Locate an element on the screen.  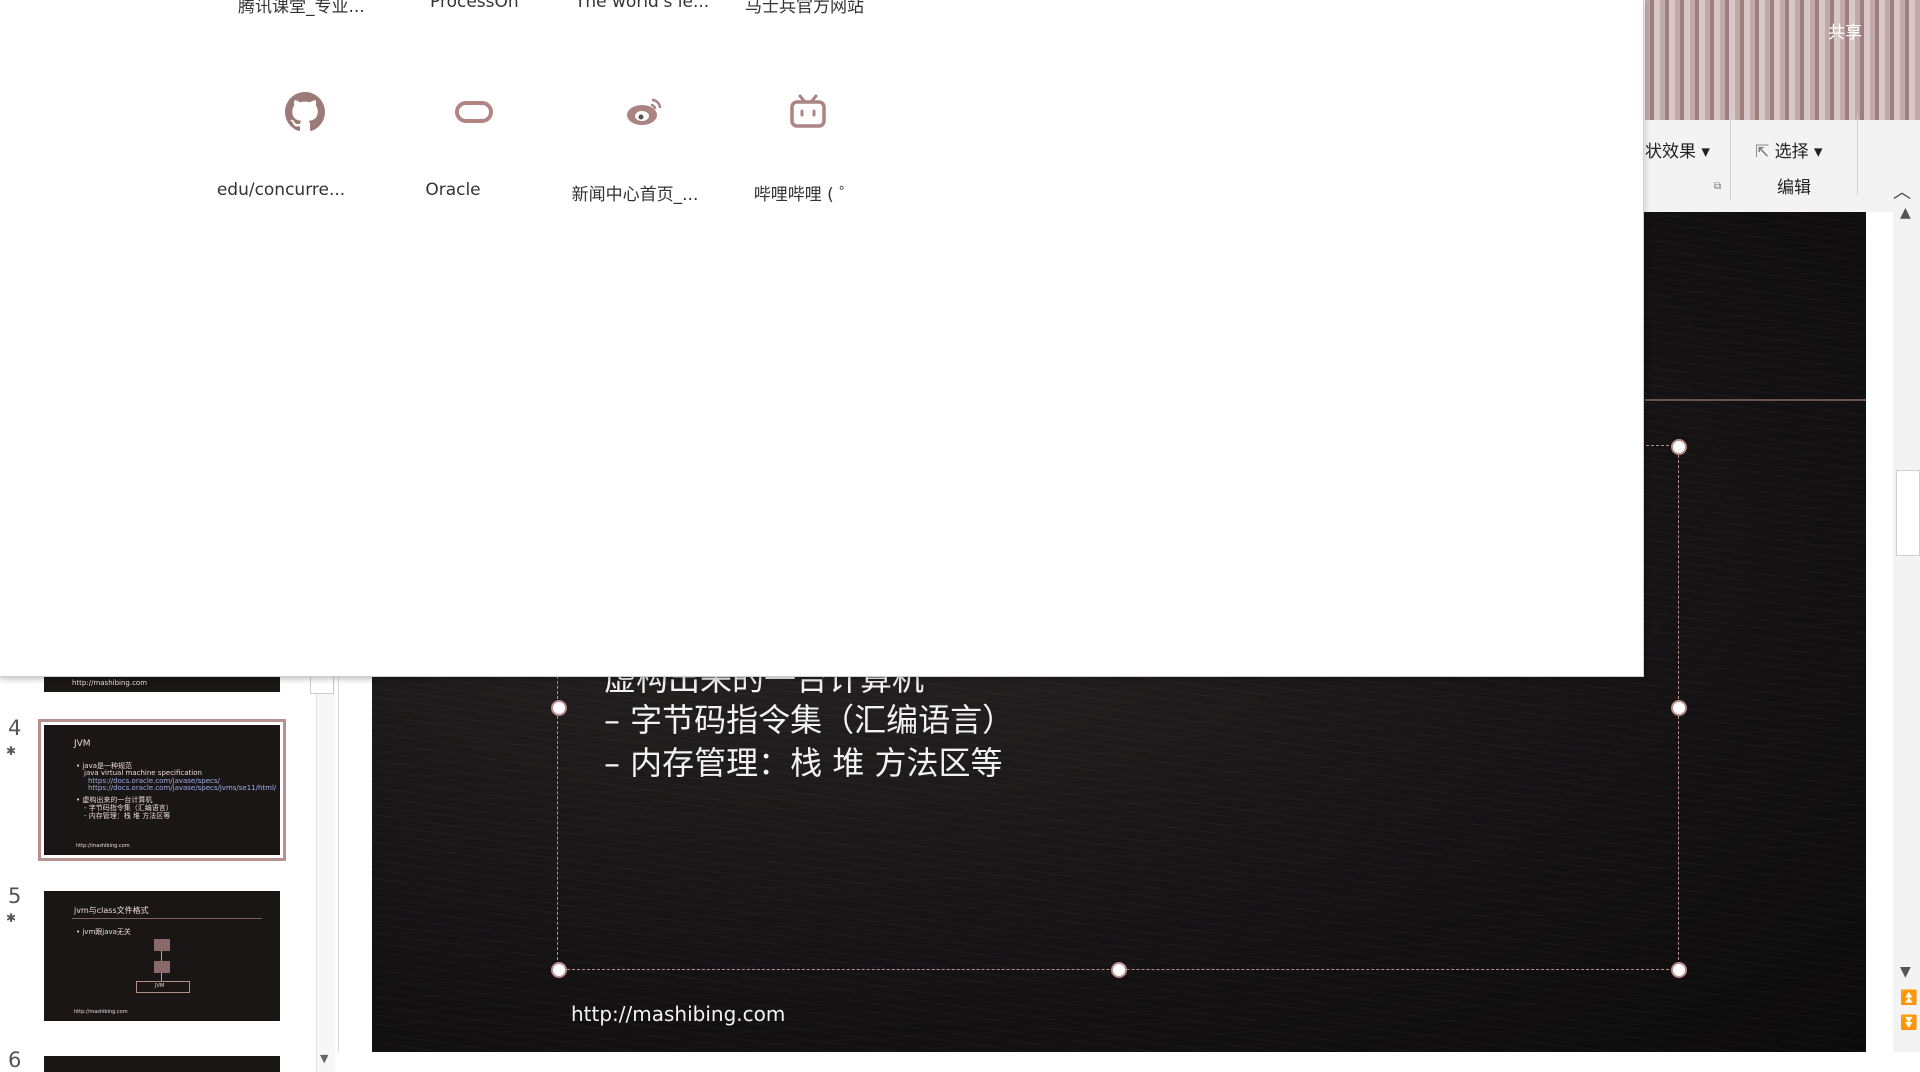
shortcut-tile-bilibili: 哔哩哔哩 ( ゜ is located at coordinates (810, 155).